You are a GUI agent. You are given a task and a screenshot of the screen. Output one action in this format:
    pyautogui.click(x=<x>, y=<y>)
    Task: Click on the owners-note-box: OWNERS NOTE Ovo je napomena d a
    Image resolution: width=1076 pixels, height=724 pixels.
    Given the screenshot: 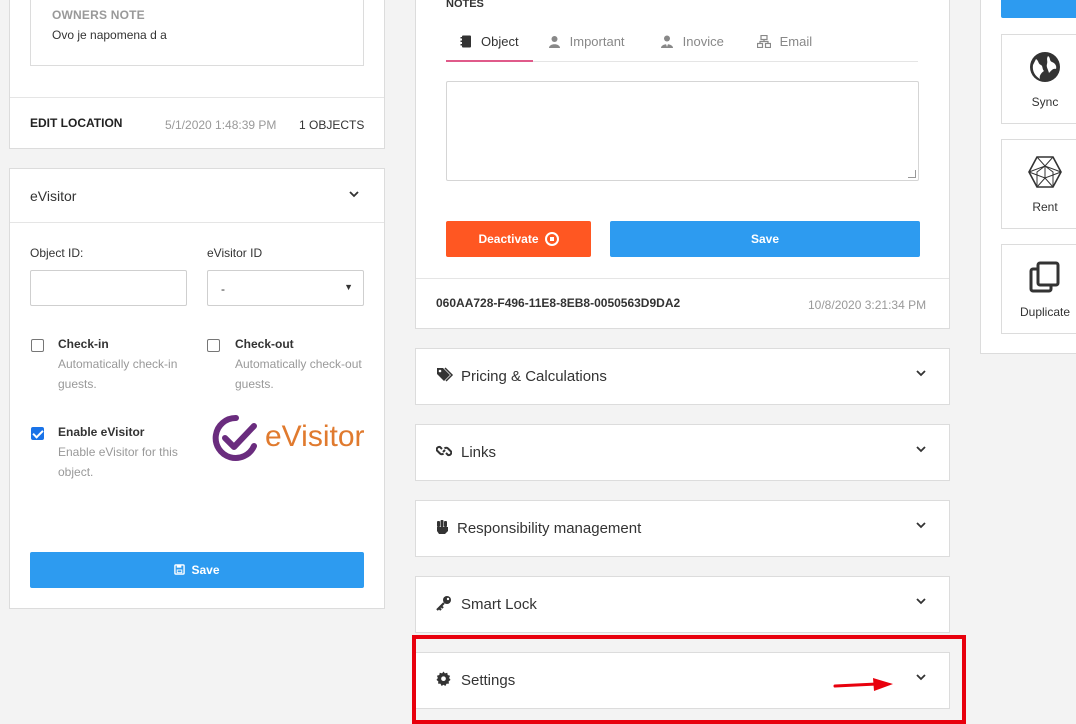 What is the action you would take?
    pyautogui.click(x=197, y=33)
    